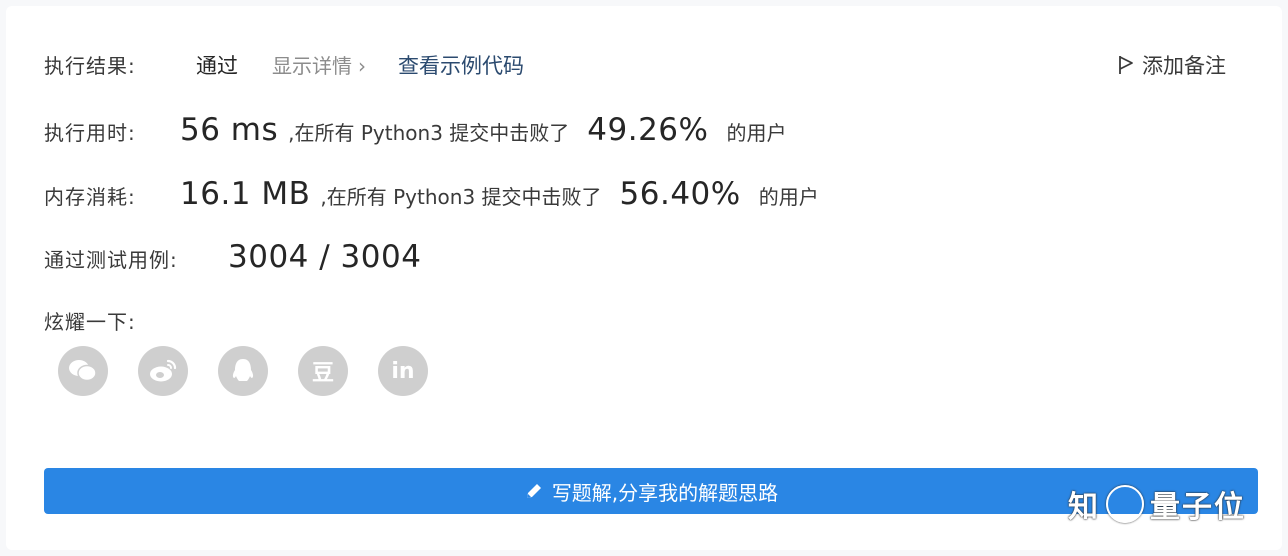  What do you see at coordinates (680, 194) in the screenshot?
I see `memory-percent: 56.40%` at bounding box center [680, 194].